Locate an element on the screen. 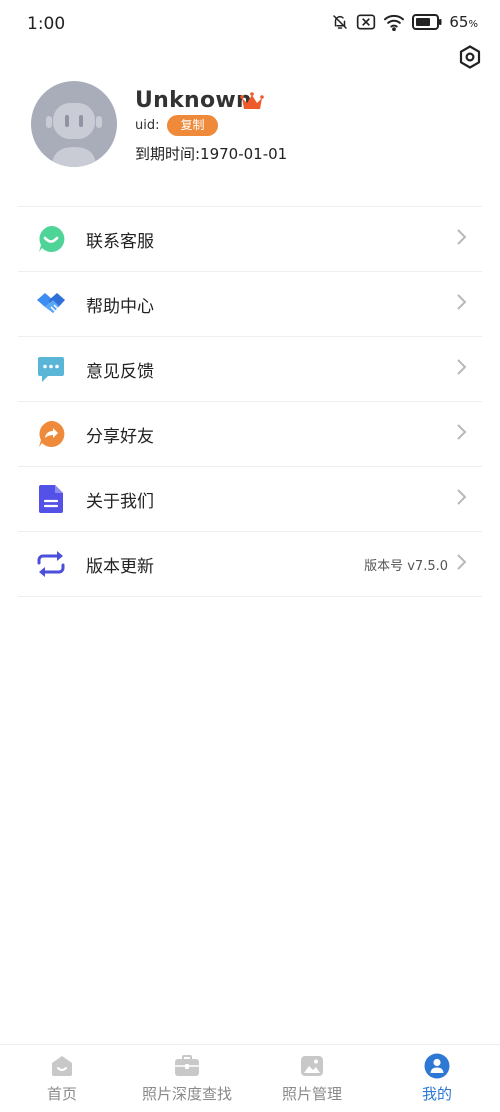 This screenshot has height=1112, width=500. menu-item-label: 意见反馈 is located at coordinates (120, 371).